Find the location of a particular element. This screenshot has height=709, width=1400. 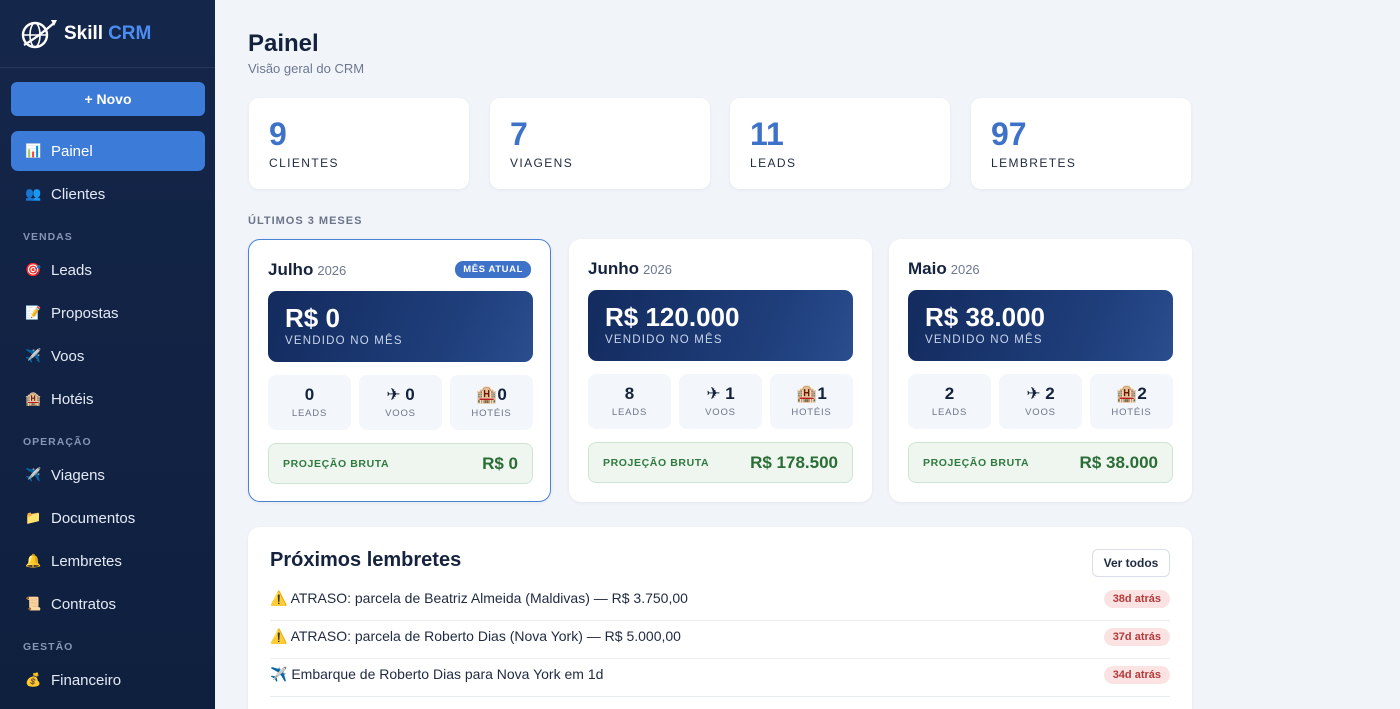

sold-amount: R$ 38.000 is located at coordinates (985, 317).